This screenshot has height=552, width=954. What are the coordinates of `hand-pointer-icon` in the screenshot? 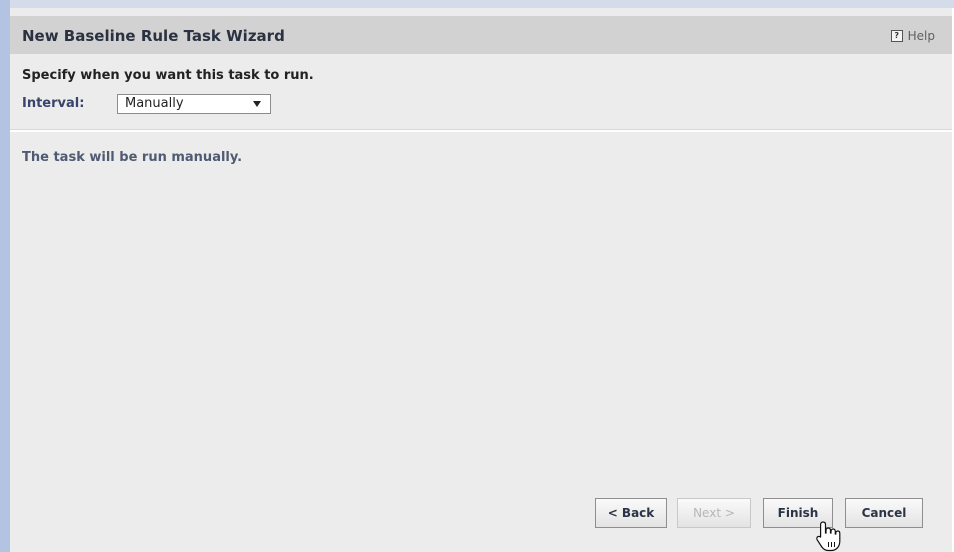 It's located at (828, 536).